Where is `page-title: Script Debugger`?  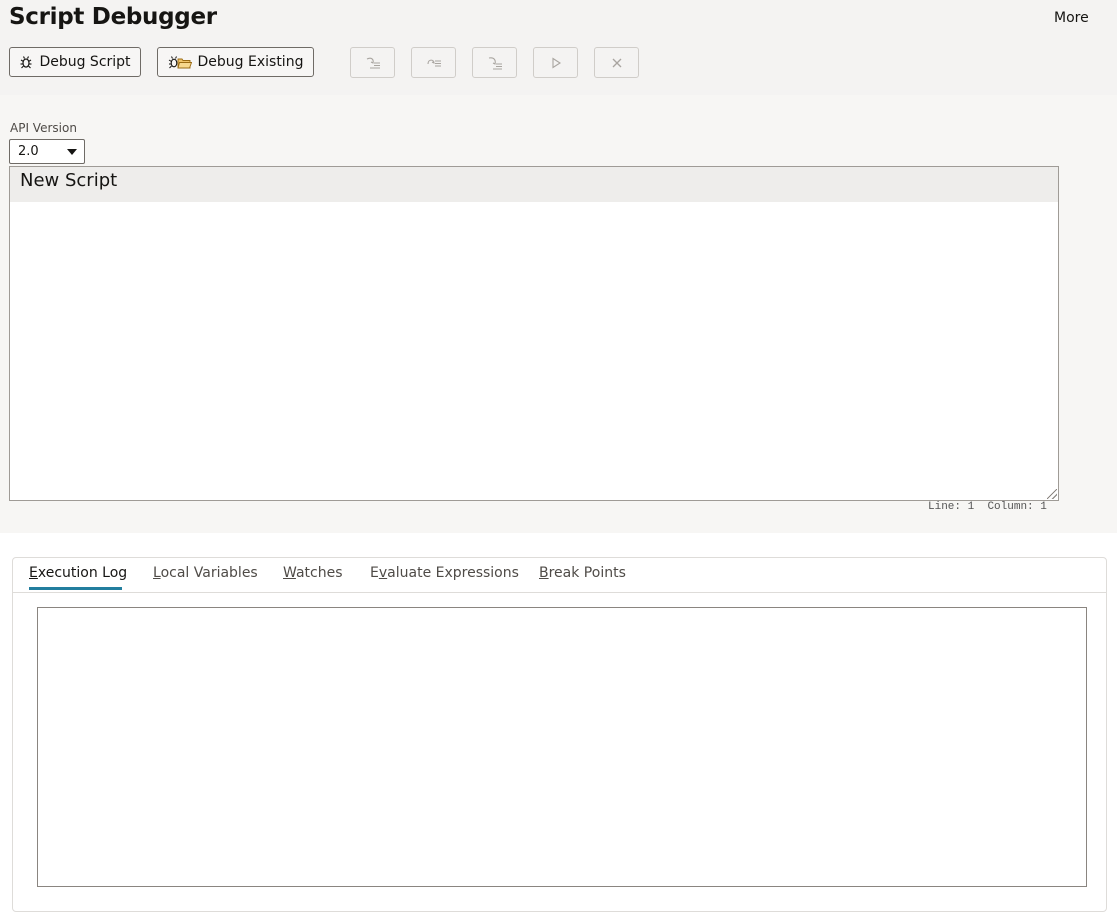 page-title: Script Debugger is located at coordinates (113, 17).